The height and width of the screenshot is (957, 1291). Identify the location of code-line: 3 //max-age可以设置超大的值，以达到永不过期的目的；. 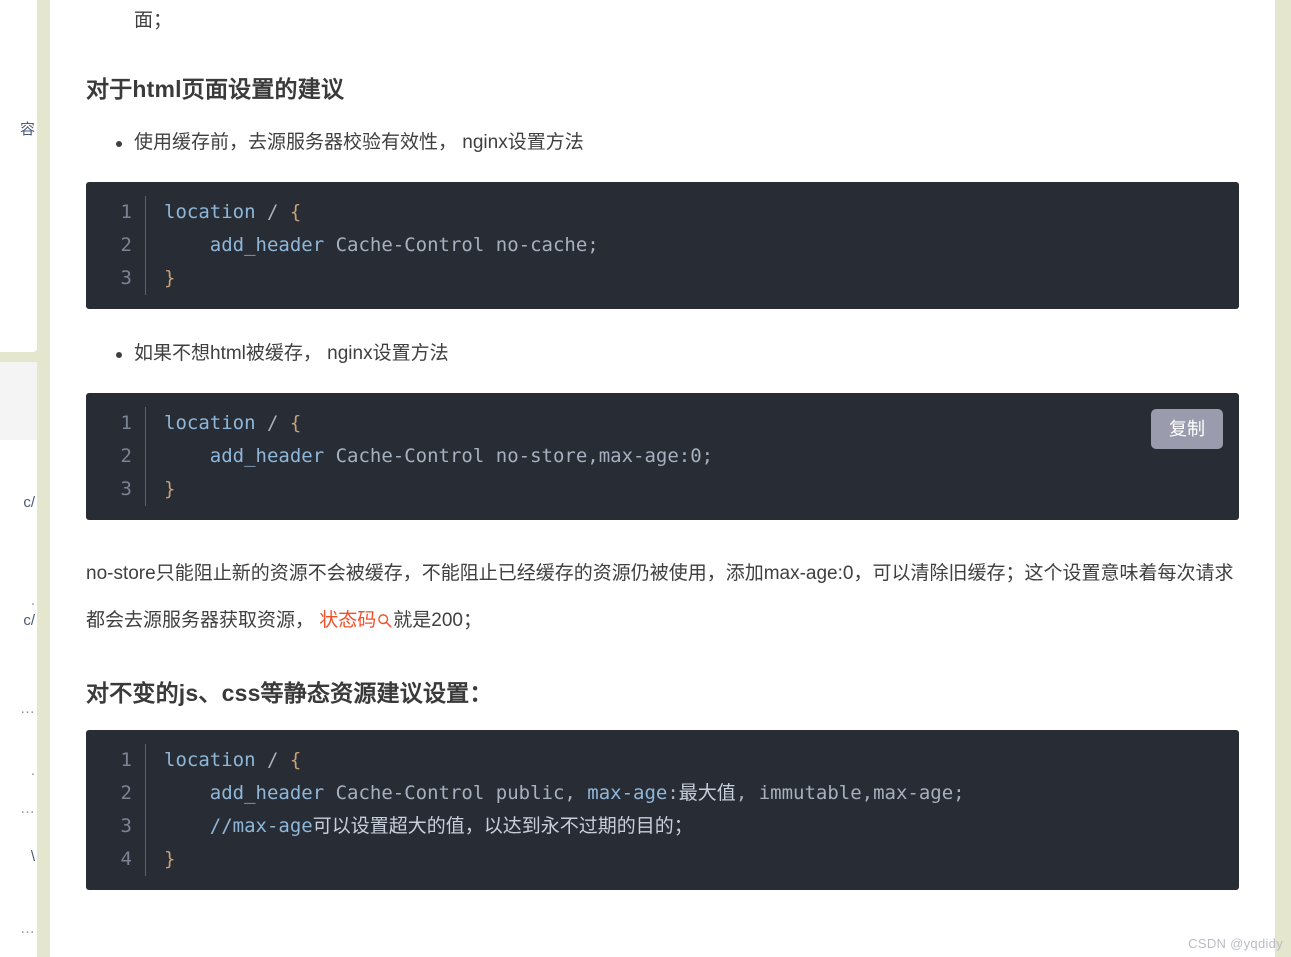
(662, 826).